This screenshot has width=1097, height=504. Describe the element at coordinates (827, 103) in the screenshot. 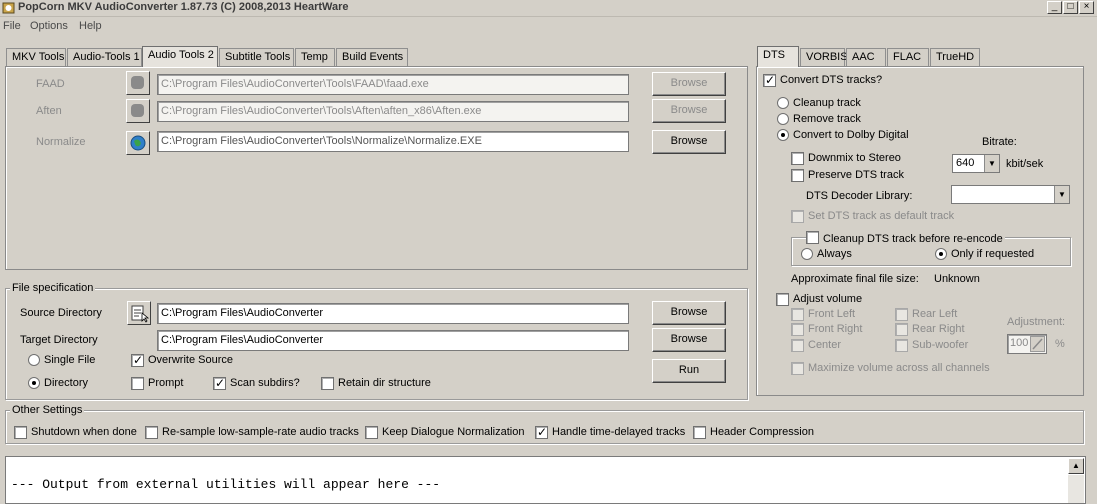

I see `cleanup-track-label: Cleanup track` at that location.